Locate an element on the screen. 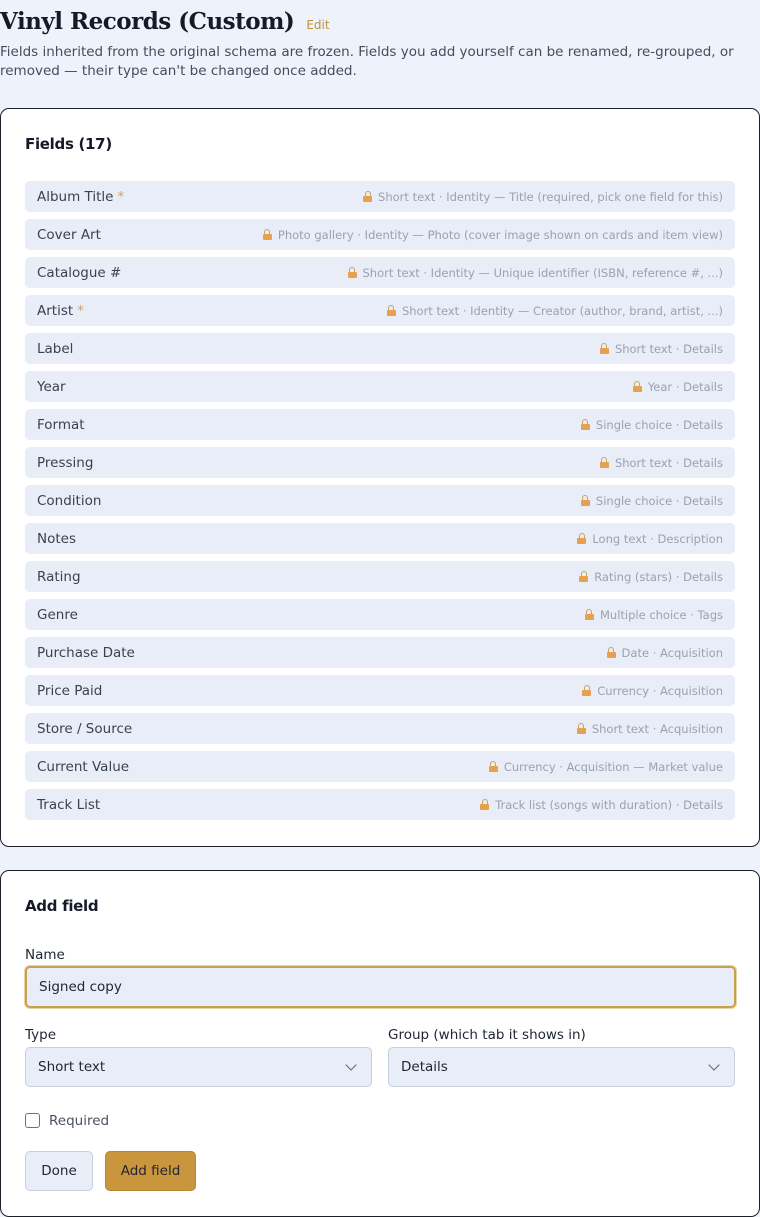 Image resolution: width=760 pixels, height=1217 pixels. type-label: Type is located at coordinates (41, 1035).